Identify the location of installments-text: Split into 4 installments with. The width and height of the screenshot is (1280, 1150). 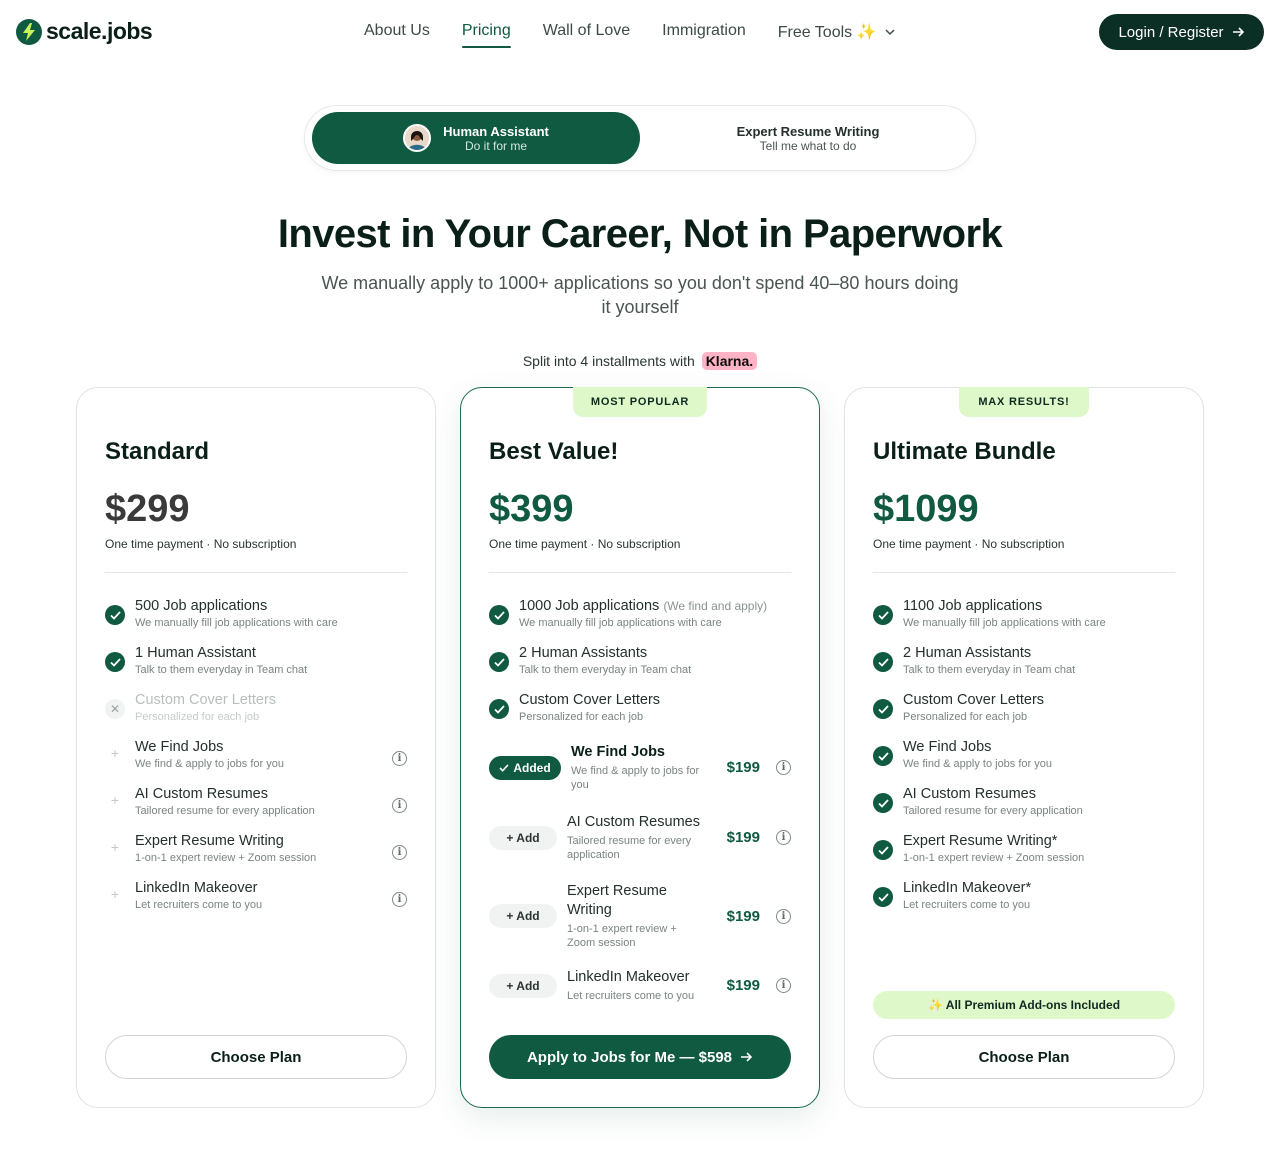
(608, 361).